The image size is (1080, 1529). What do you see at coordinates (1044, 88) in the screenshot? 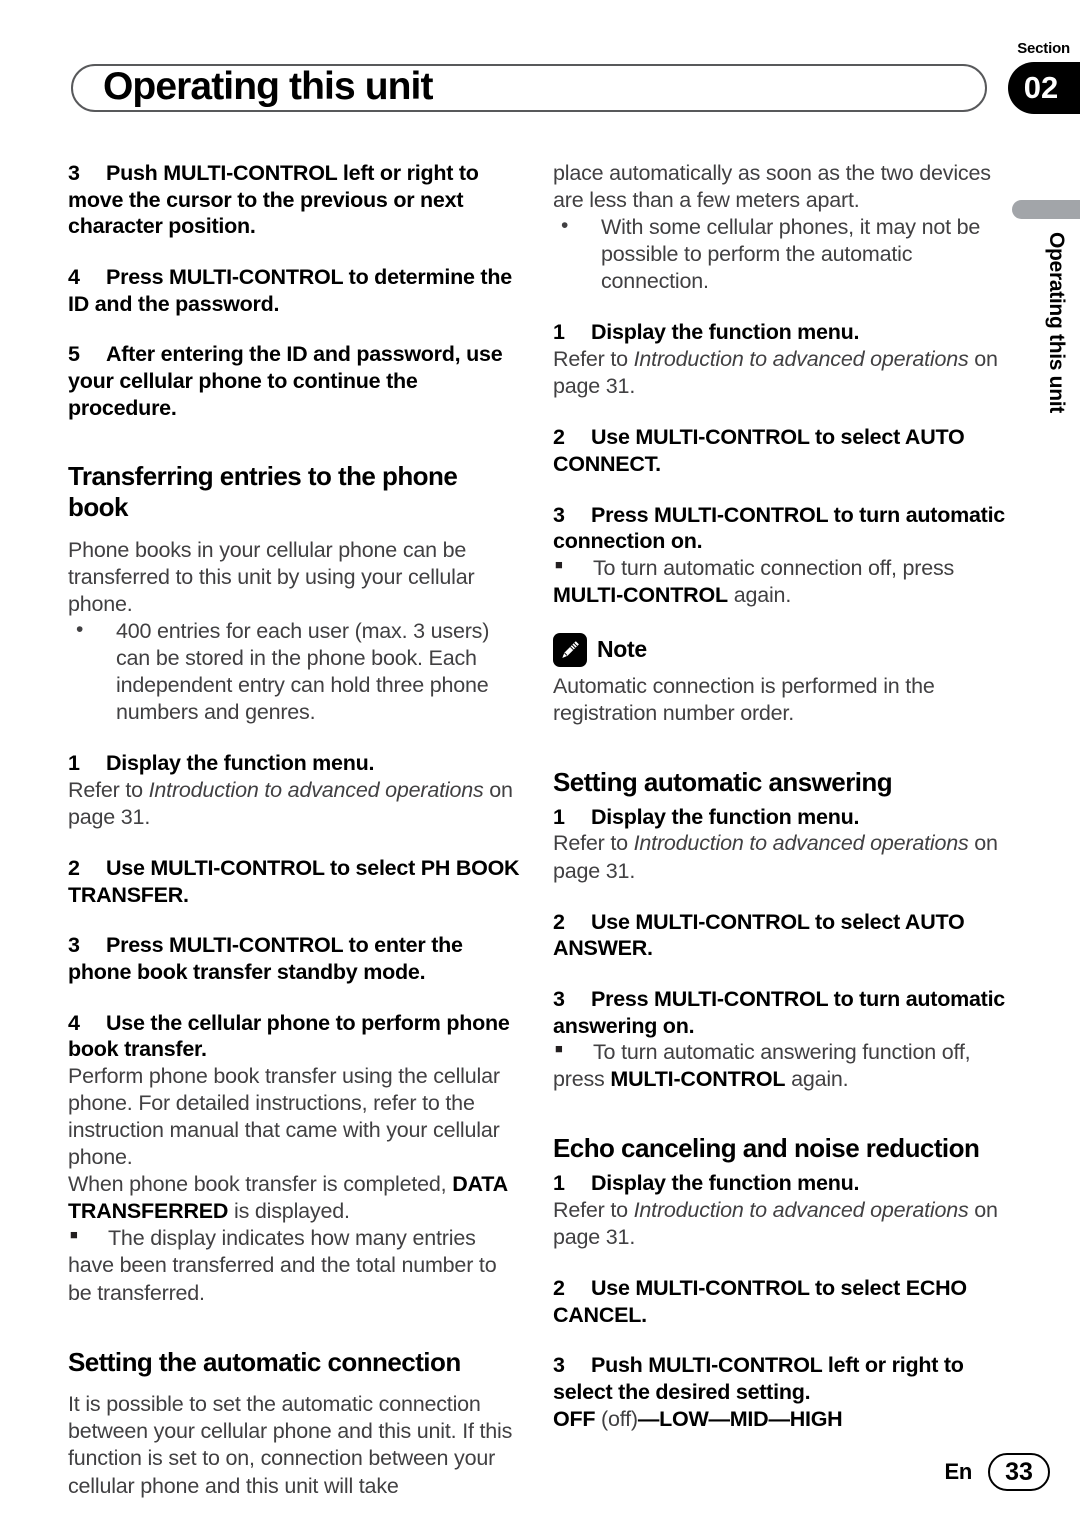
I see `section-number-badge: 02` at bounding box center [1044, 88].